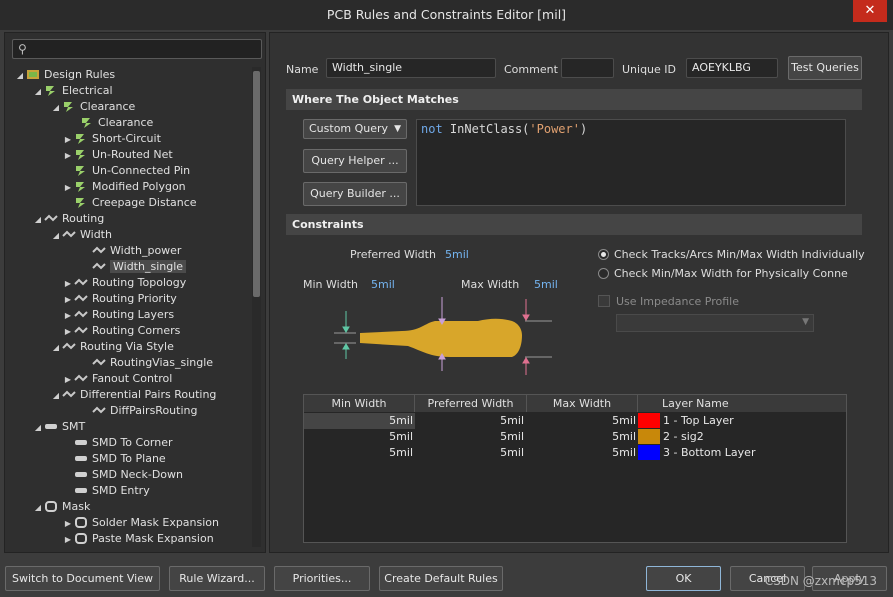 The height and width of the screenshot is (597, 893). Describe the element at coordinates (825, 68) in the screenshot. I see `test-queries-button: Test Queries` at that location.